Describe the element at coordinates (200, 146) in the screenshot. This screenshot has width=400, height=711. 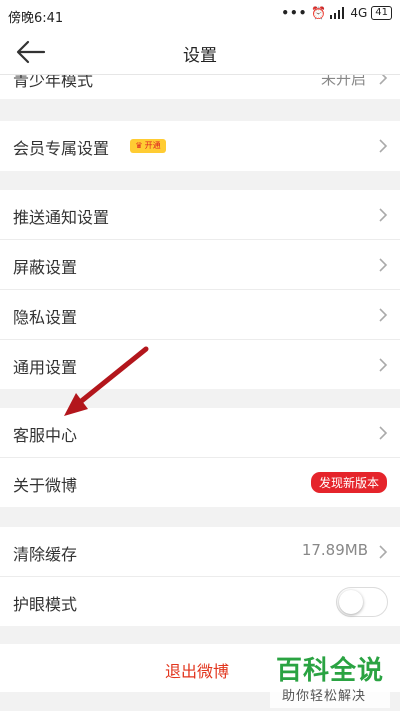
I see `settings-row-vip: 会员专属设置 ♛ 开通` at that location.